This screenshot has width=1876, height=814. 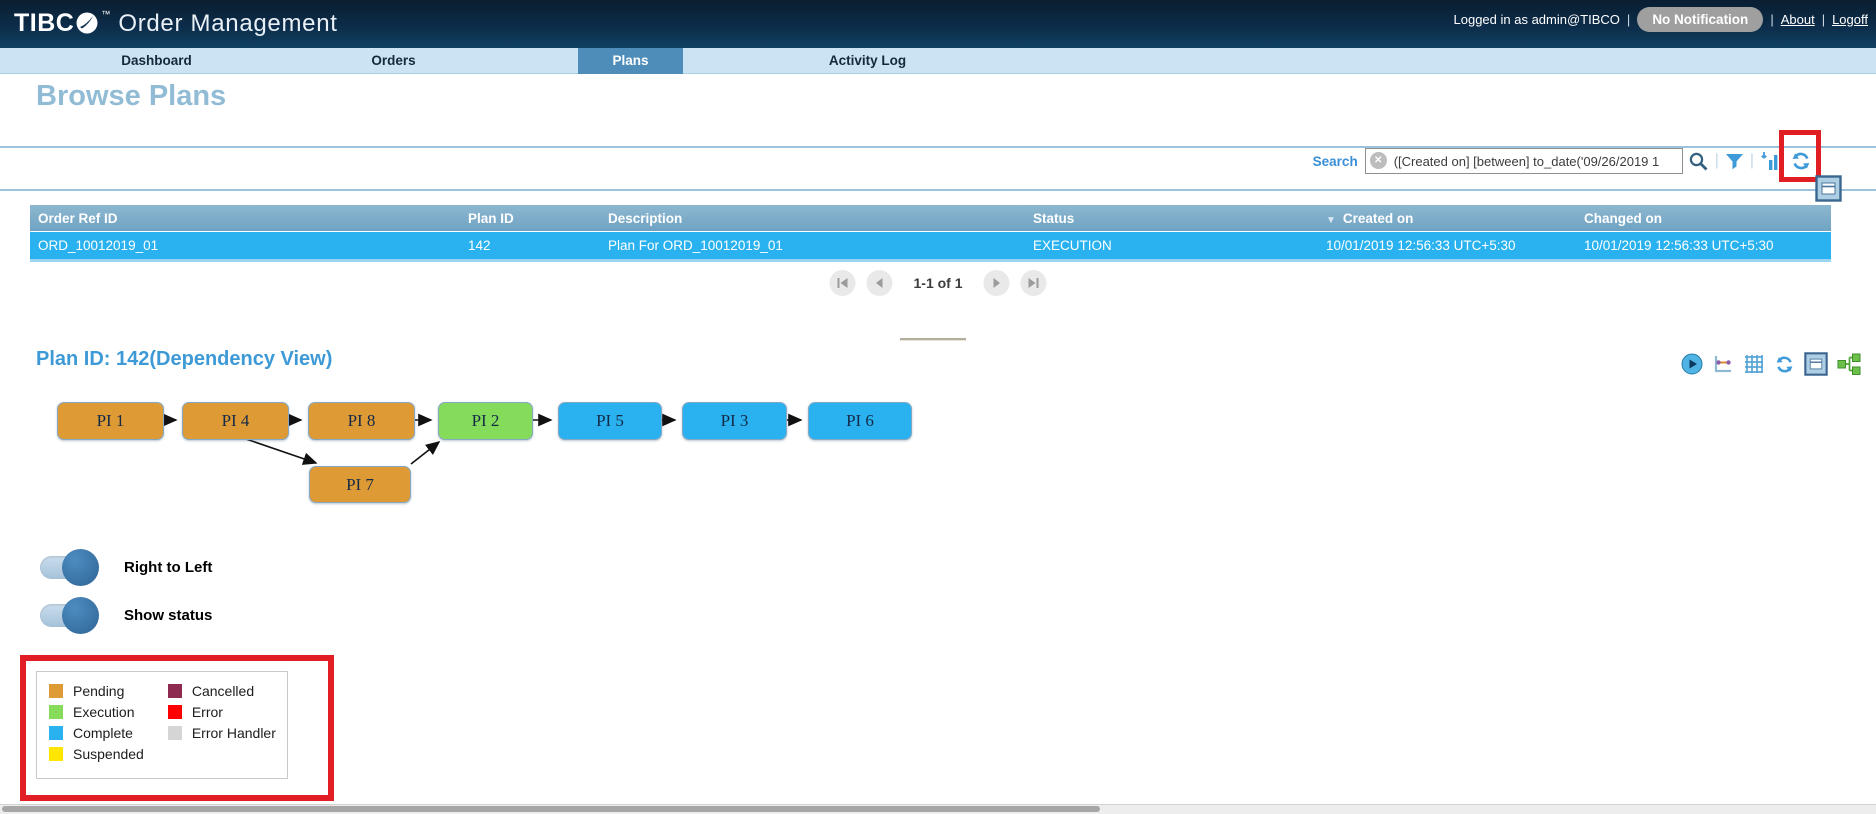 I want to click on tab-dashboard: Dashboard, so click(x=156, y=60).